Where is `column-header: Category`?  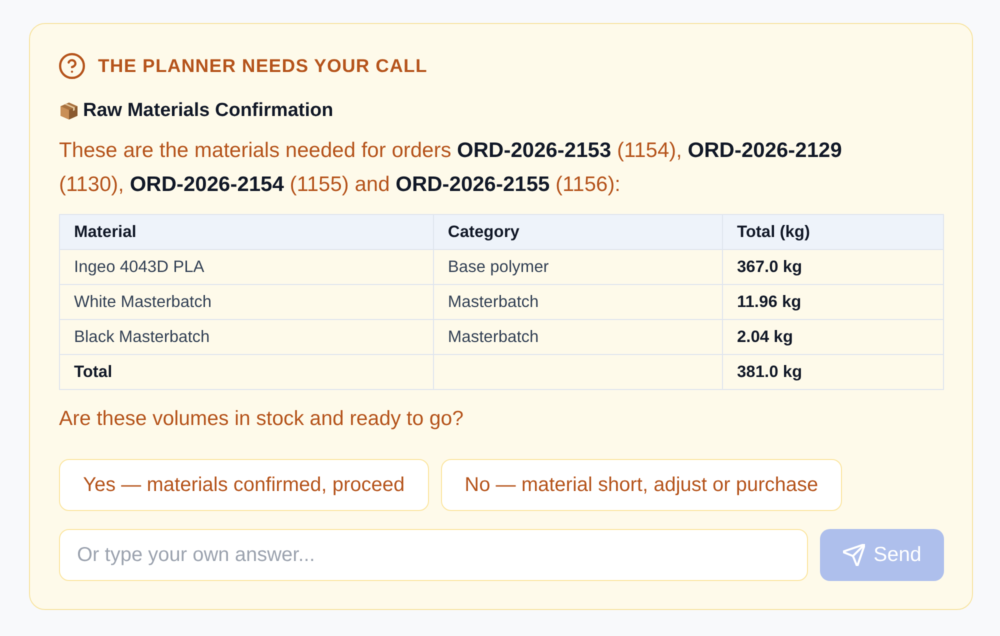 column-header: Category is located at coordinates (577, 232).